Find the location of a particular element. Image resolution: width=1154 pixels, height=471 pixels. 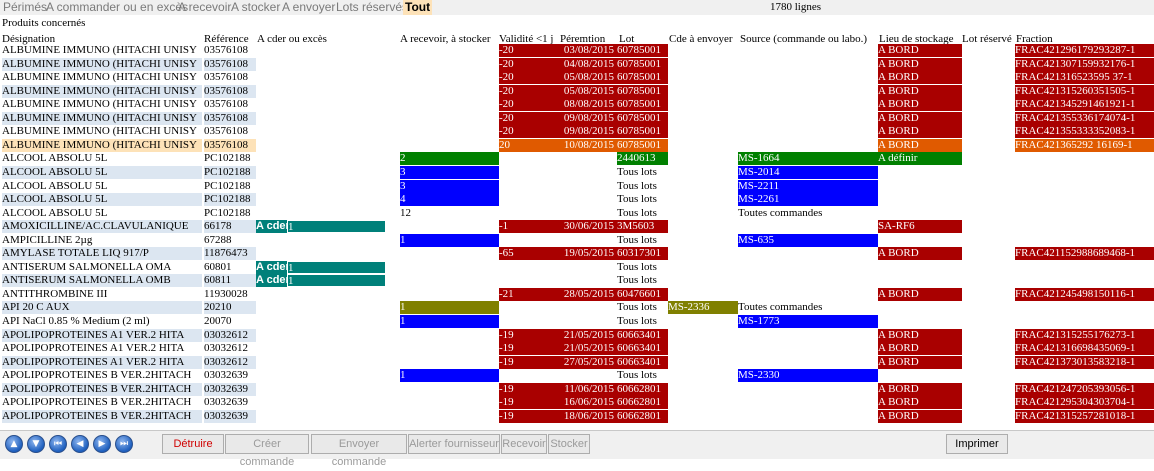

scroll-up-icon: ▲ is located at coordinates (14, 444).